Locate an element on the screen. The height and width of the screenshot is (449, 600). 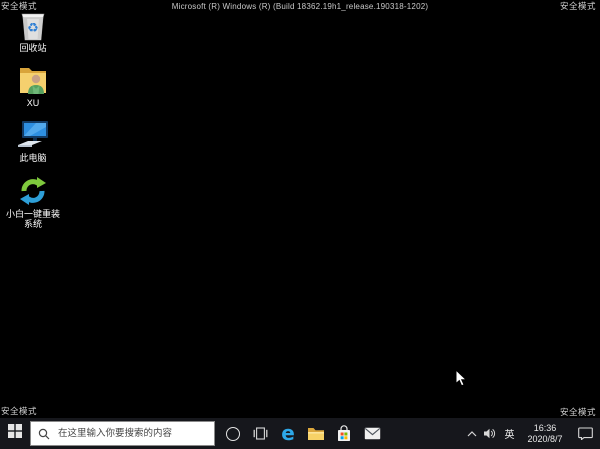
safe-mode-label-top-right: 安全模式 is located at coordinates (577, 6).